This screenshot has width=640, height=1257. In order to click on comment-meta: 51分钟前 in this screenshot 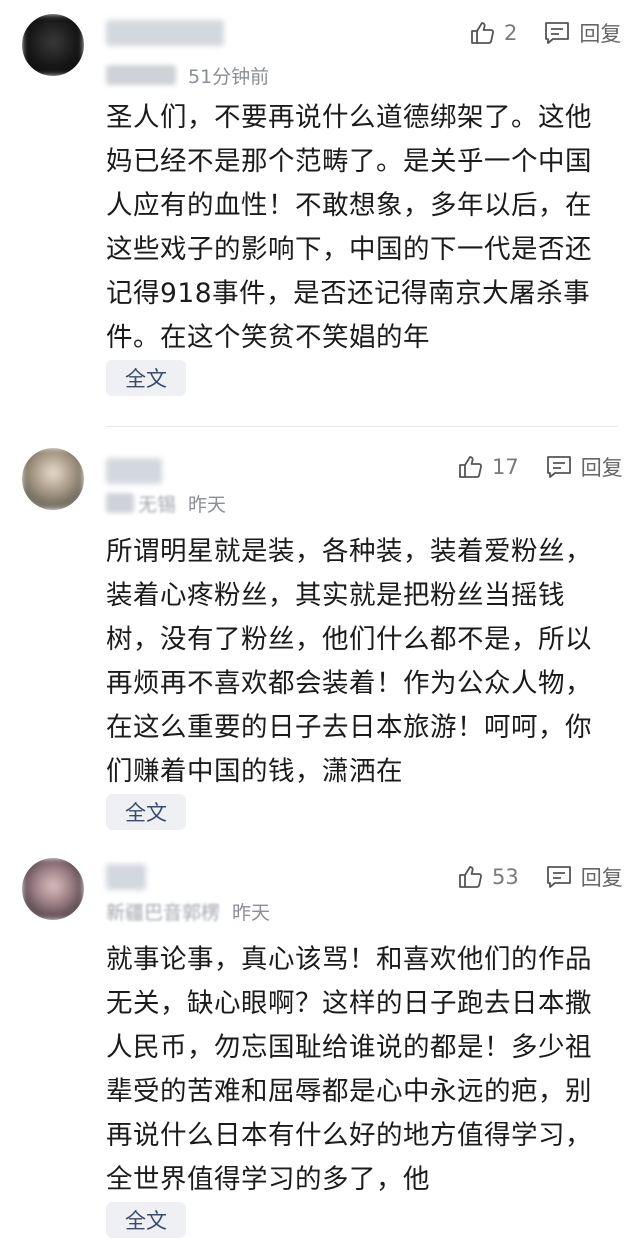, I will do `click(187, 75)`.